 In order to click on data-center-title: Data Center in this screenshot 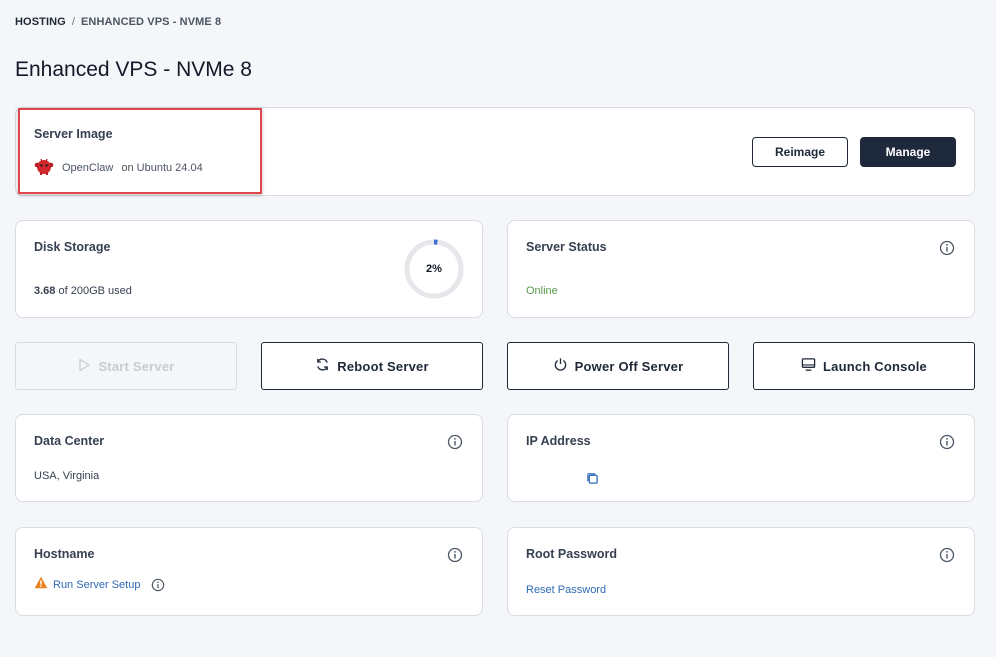, I will do `click(69, 441)`.